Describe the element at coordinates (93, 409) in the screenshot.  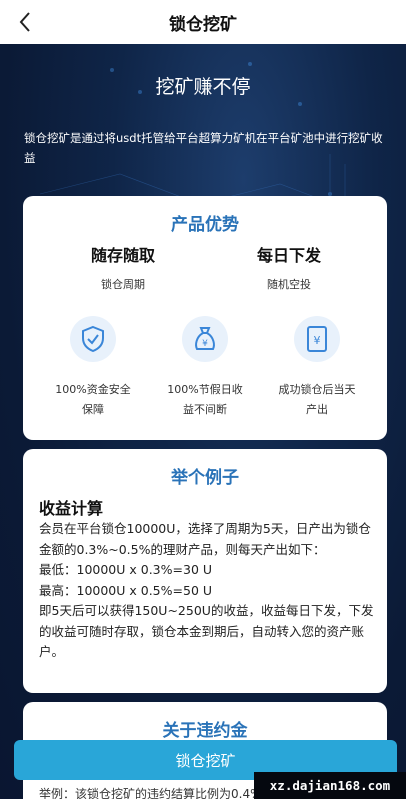
I see `benefit-label: 保障` at that location.